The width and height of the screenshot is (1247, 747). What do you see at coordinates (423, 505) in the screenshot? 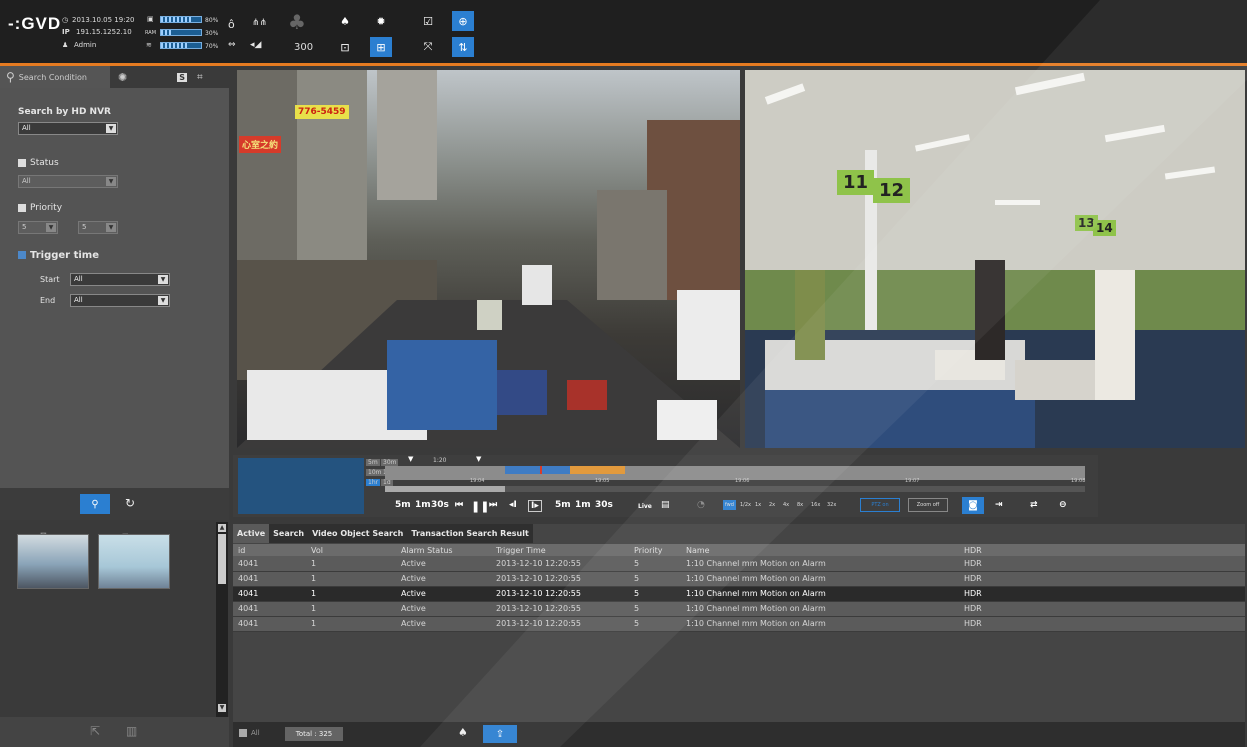
I see `rewind-1m-button: 1m` at bounding box center [423, 505].